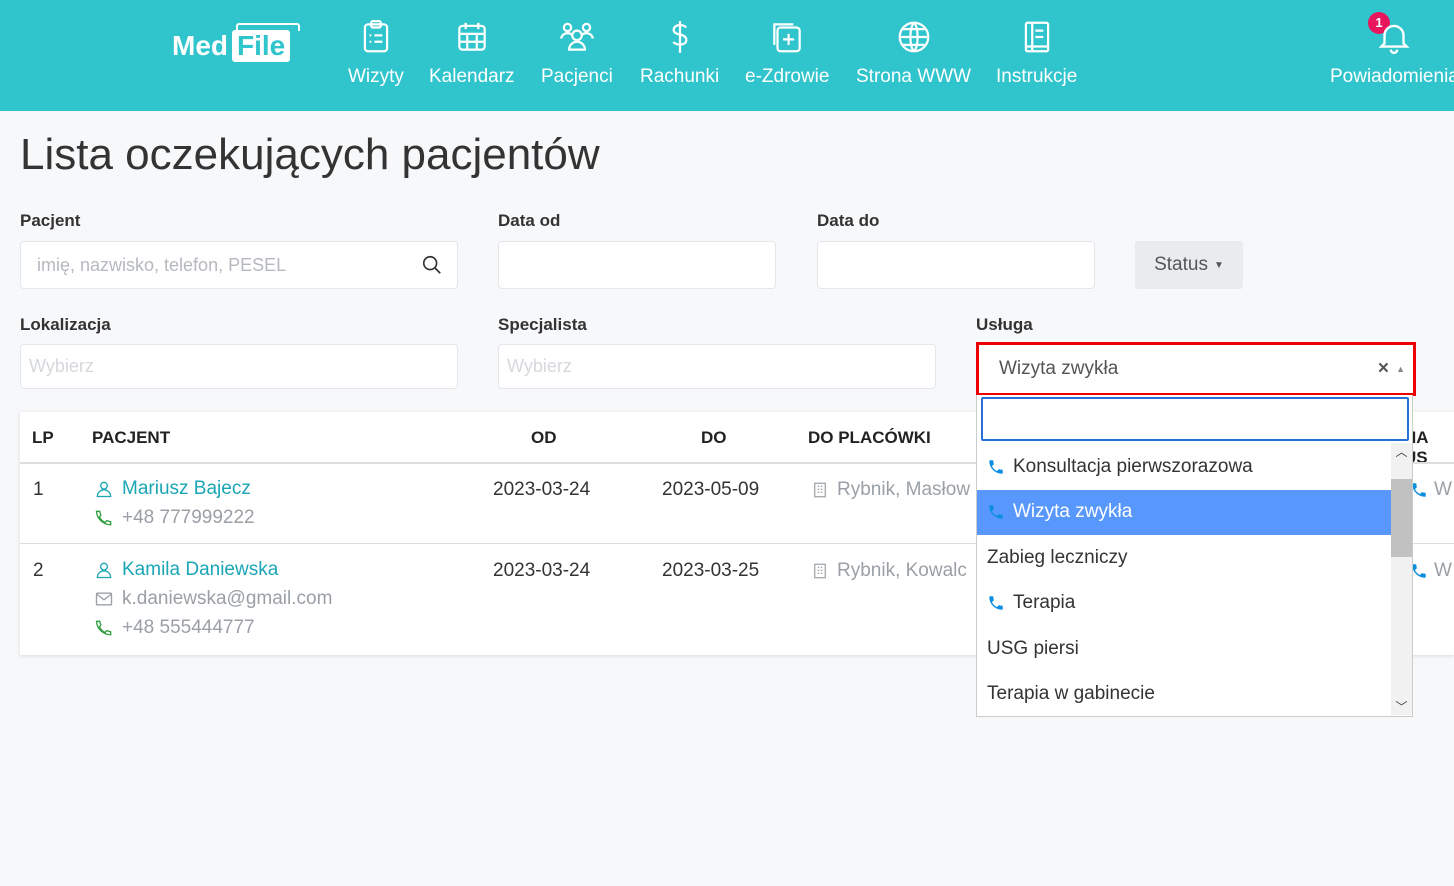  I want to click on row-place: Rybnik, Kowalc, so click(902, 570).